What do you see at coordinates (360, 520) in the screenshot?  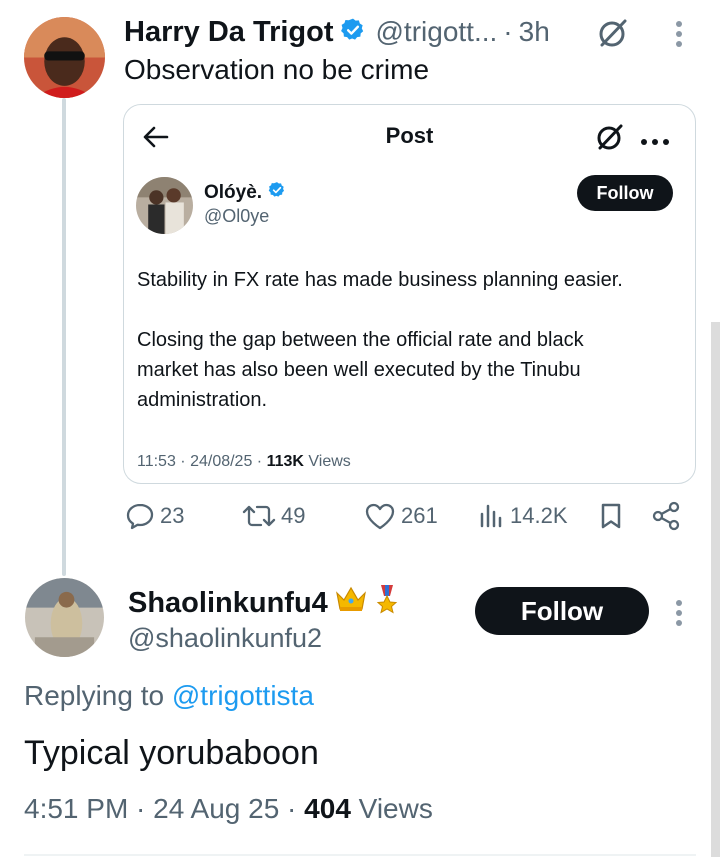 I see `tweet-action-bar: 23 49 261 14.2K` at bounding box center [360, 520].